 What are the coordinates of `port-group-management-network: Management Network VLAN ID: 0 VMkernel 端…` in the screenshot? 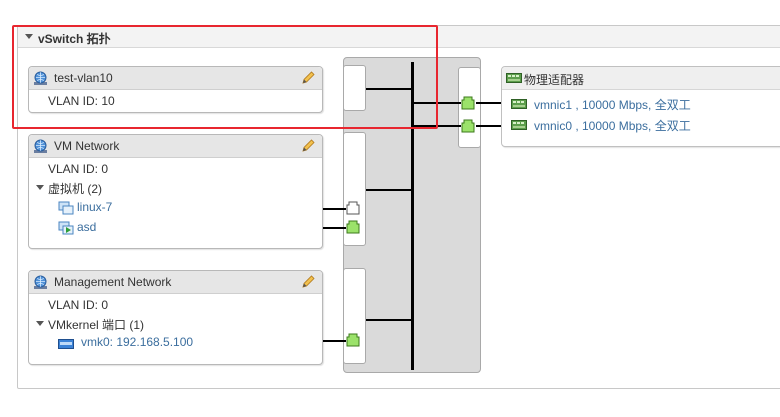 It's located at (175, 317).